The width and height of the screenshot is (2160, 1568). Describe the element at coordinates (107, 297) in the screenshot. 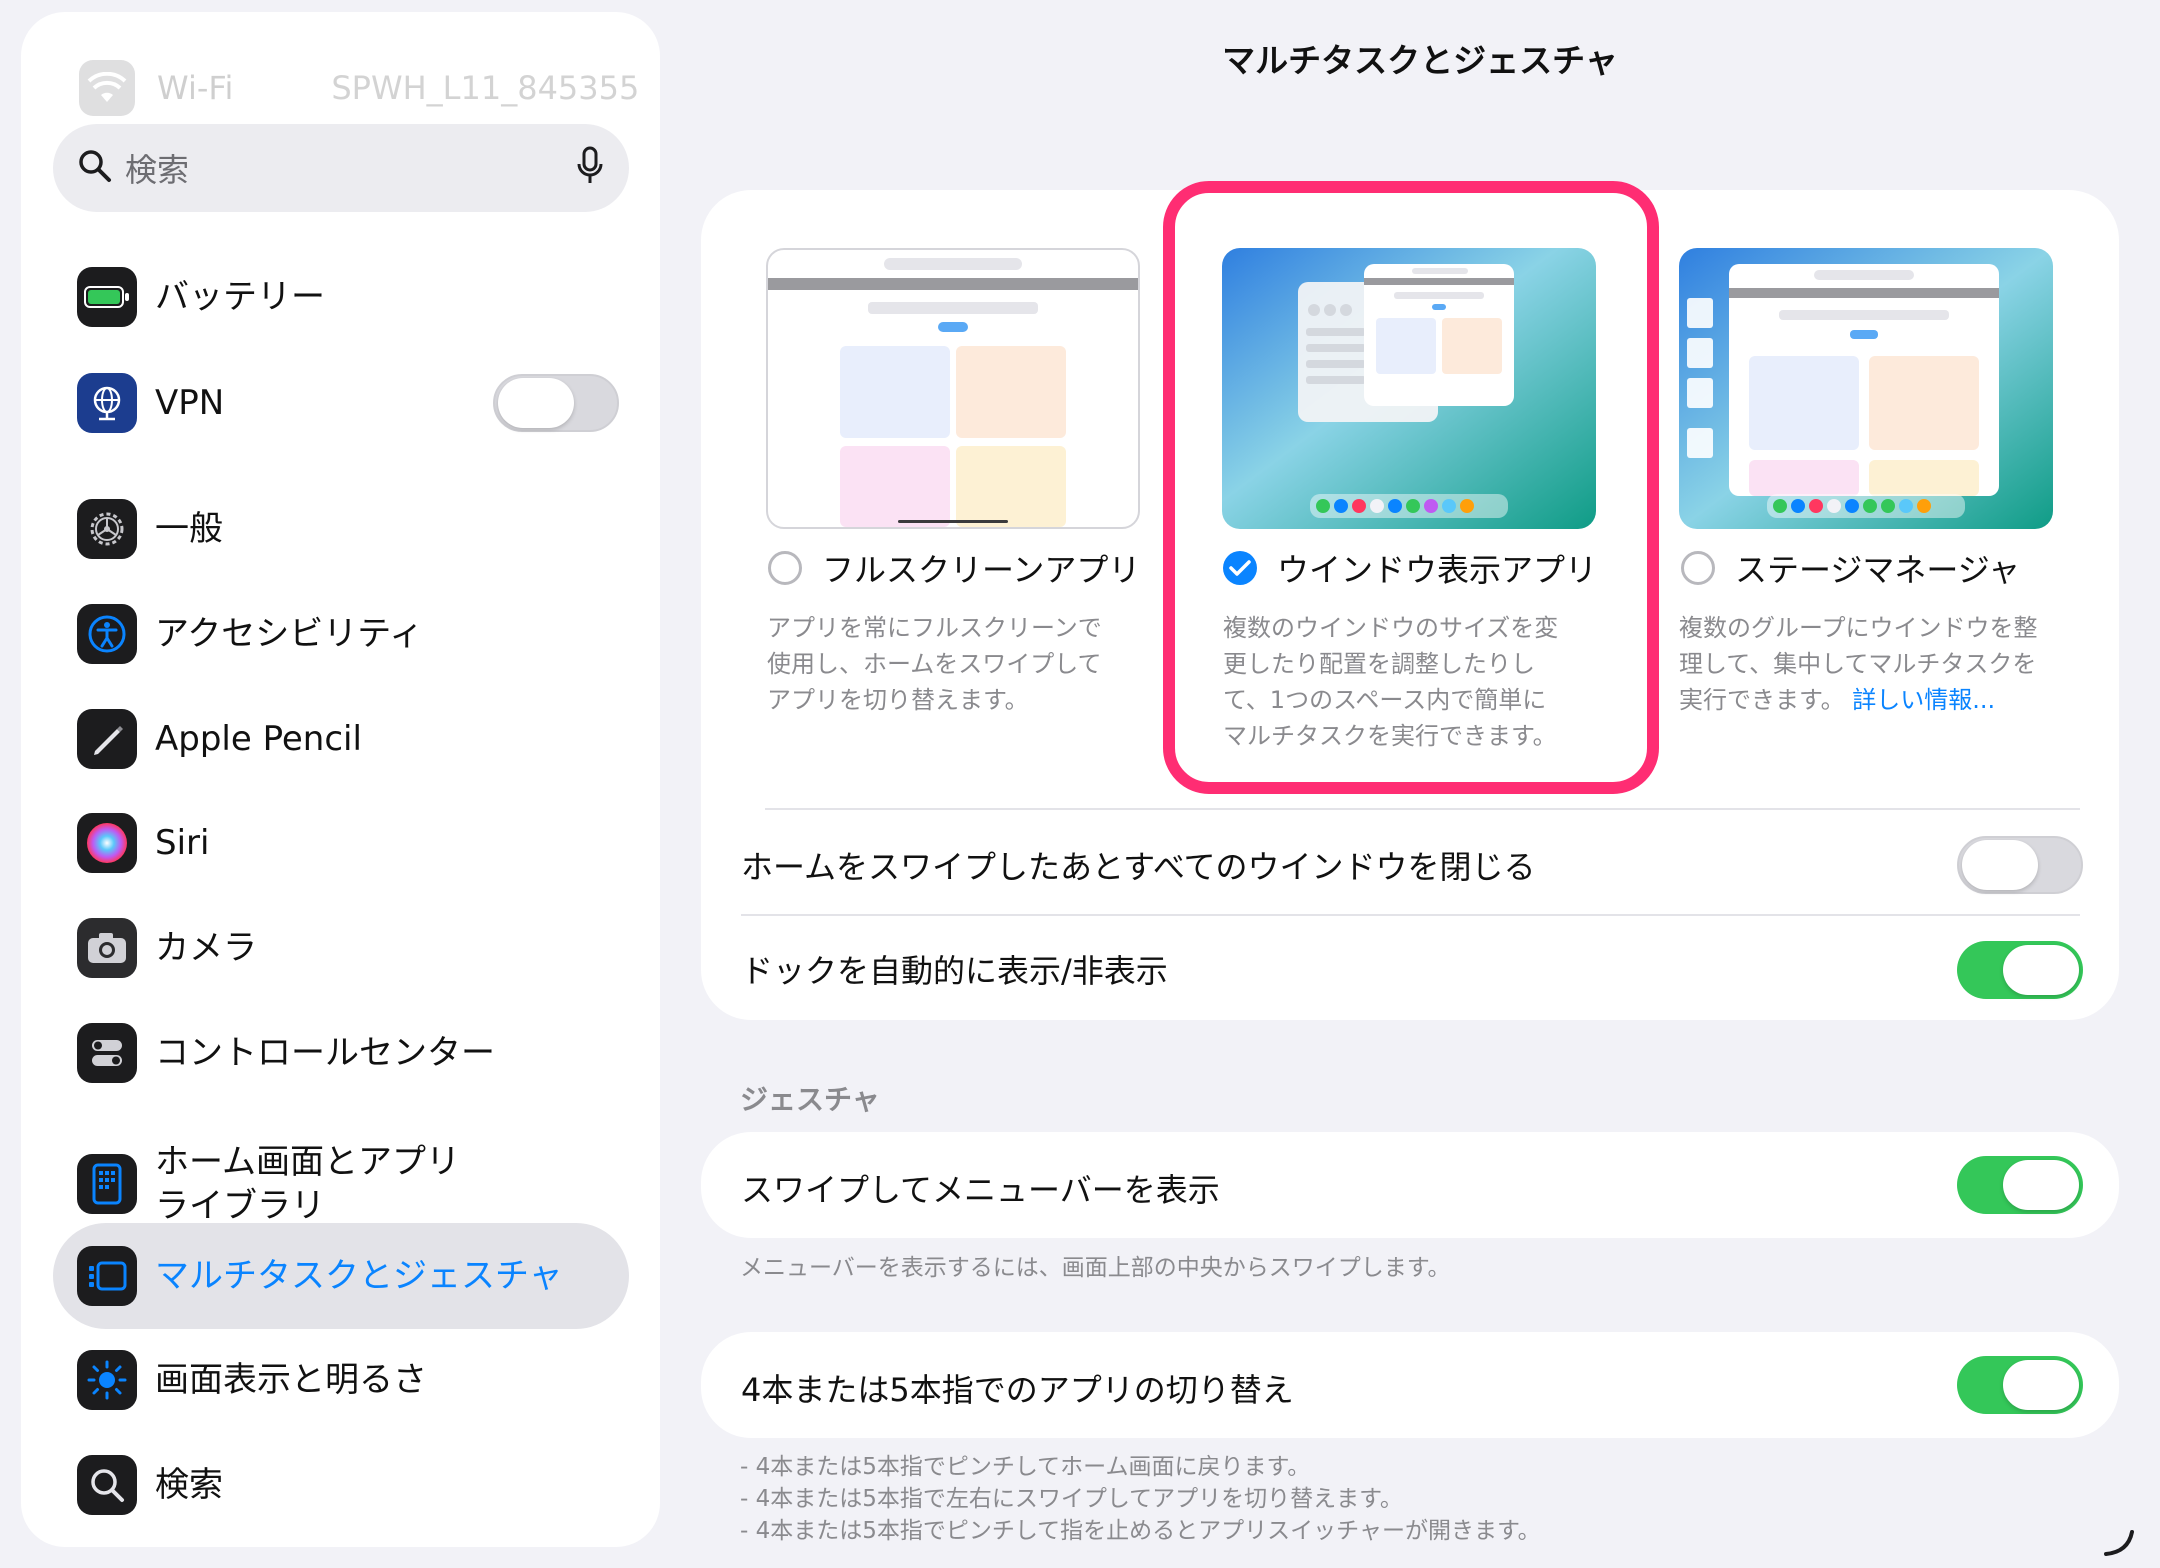

I see `battery-icon` at that location.